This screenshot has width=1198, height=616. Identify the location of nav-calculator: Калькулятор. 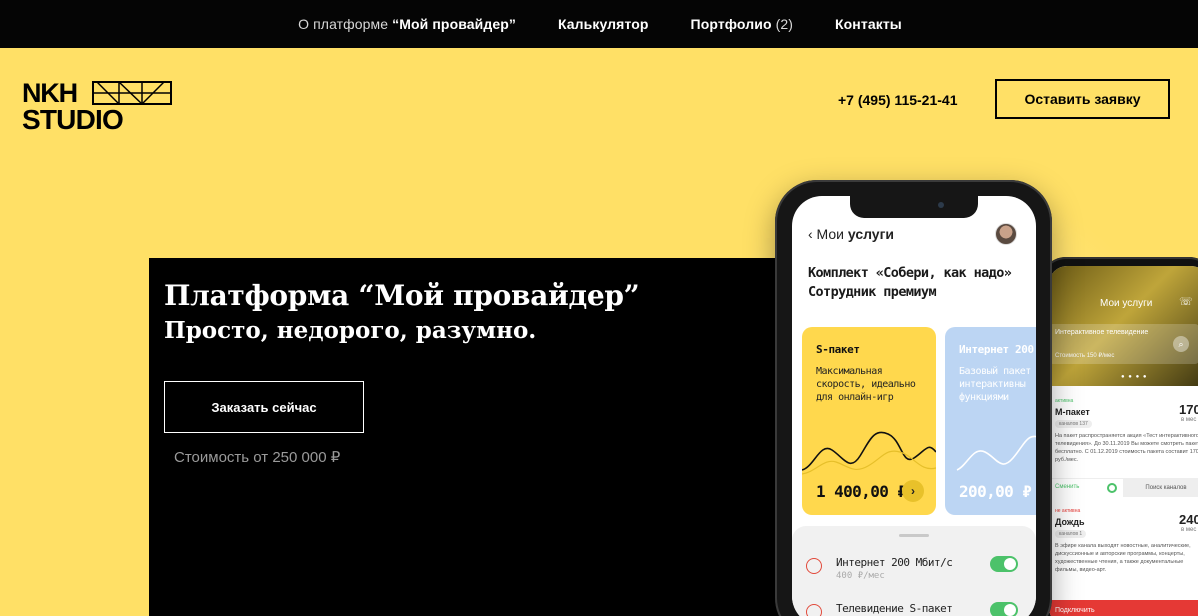
(603, 24).